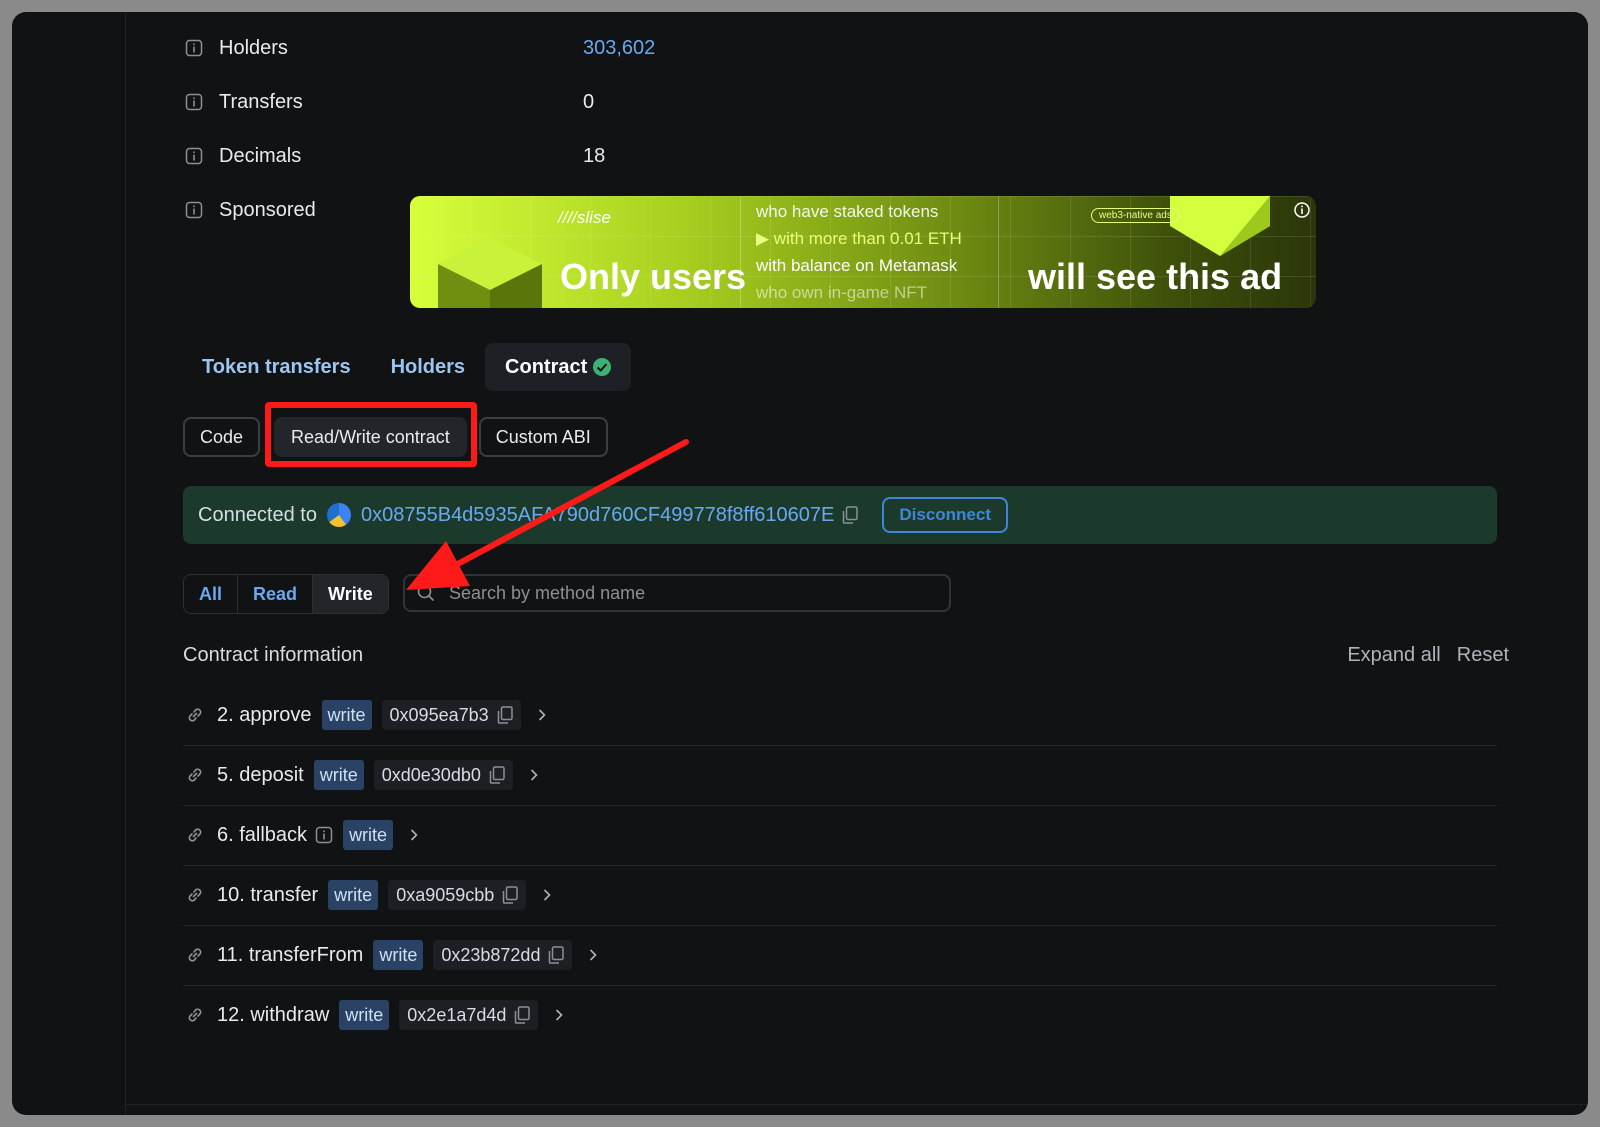 This screenshot has height=1127, width=1600. I want to click on detail-label: Holders, so click(253, 47).